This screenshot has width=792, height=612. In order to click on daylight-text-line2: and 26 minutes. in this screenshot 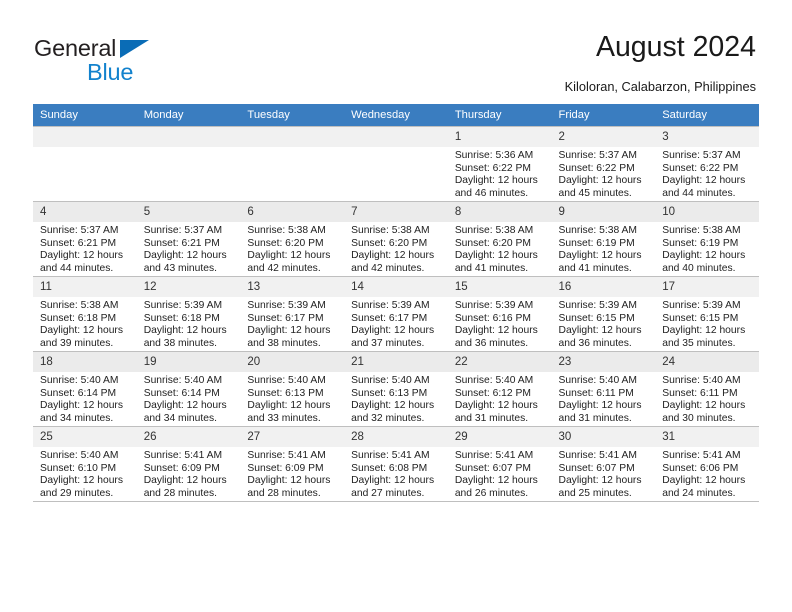, I will do `click(491, 493)`.